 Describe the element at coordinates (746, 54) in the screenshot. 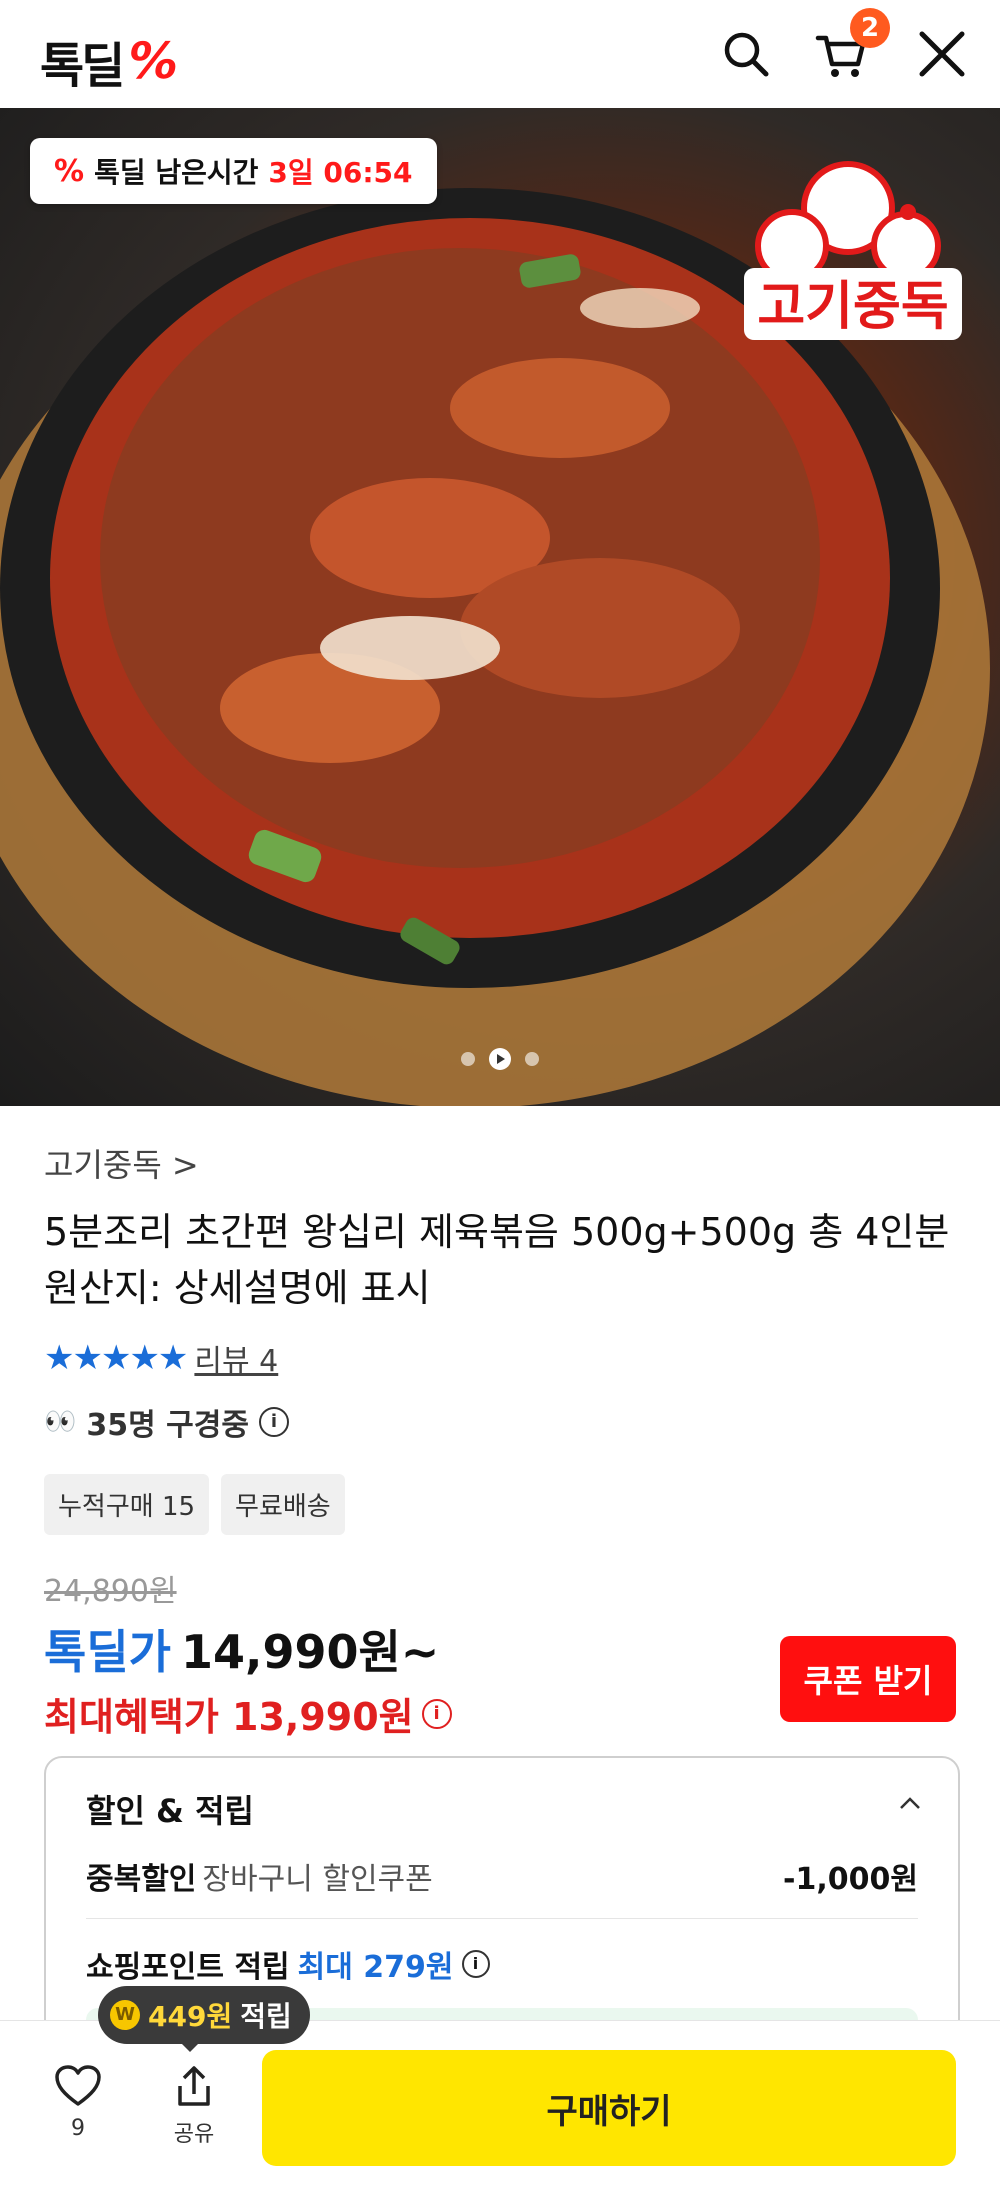

I see `search-icon` at that location.